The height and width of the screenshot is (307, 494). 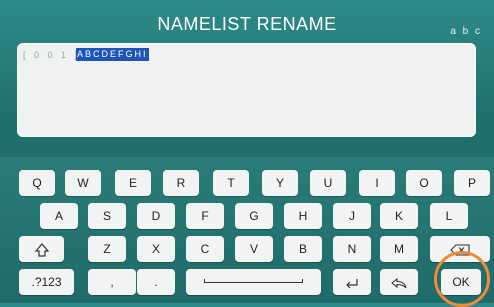 I want to click on key-b: B, so click(x=303, y=249).